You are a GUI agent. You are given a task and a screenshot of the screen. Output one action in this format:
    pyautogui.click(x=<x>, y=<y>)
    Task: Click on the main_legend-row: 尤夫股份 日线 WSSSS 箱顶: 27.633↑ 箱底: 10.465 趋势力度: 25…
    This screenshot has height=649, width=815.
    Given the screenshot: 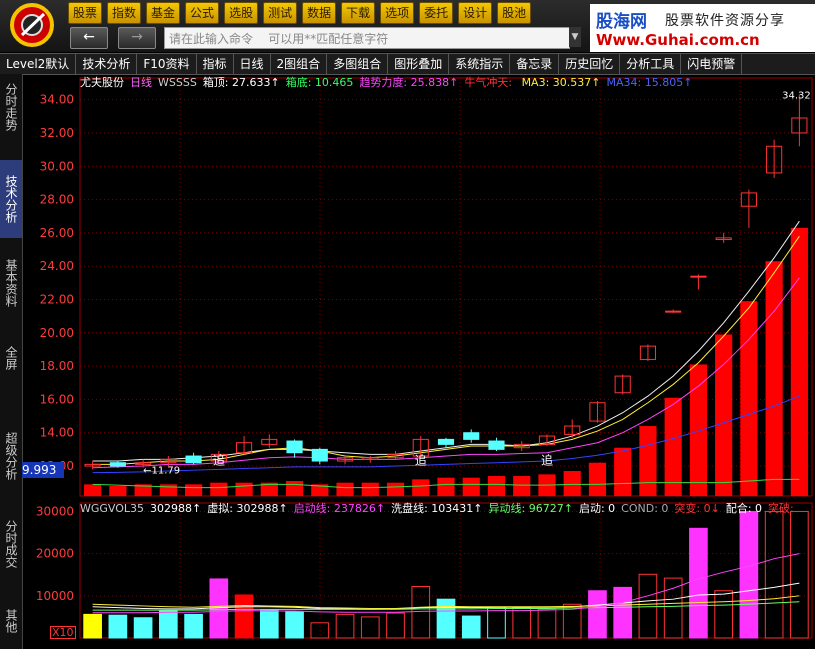 What is the action you would take?
    pyautogui.click(x=386, y=82)
    